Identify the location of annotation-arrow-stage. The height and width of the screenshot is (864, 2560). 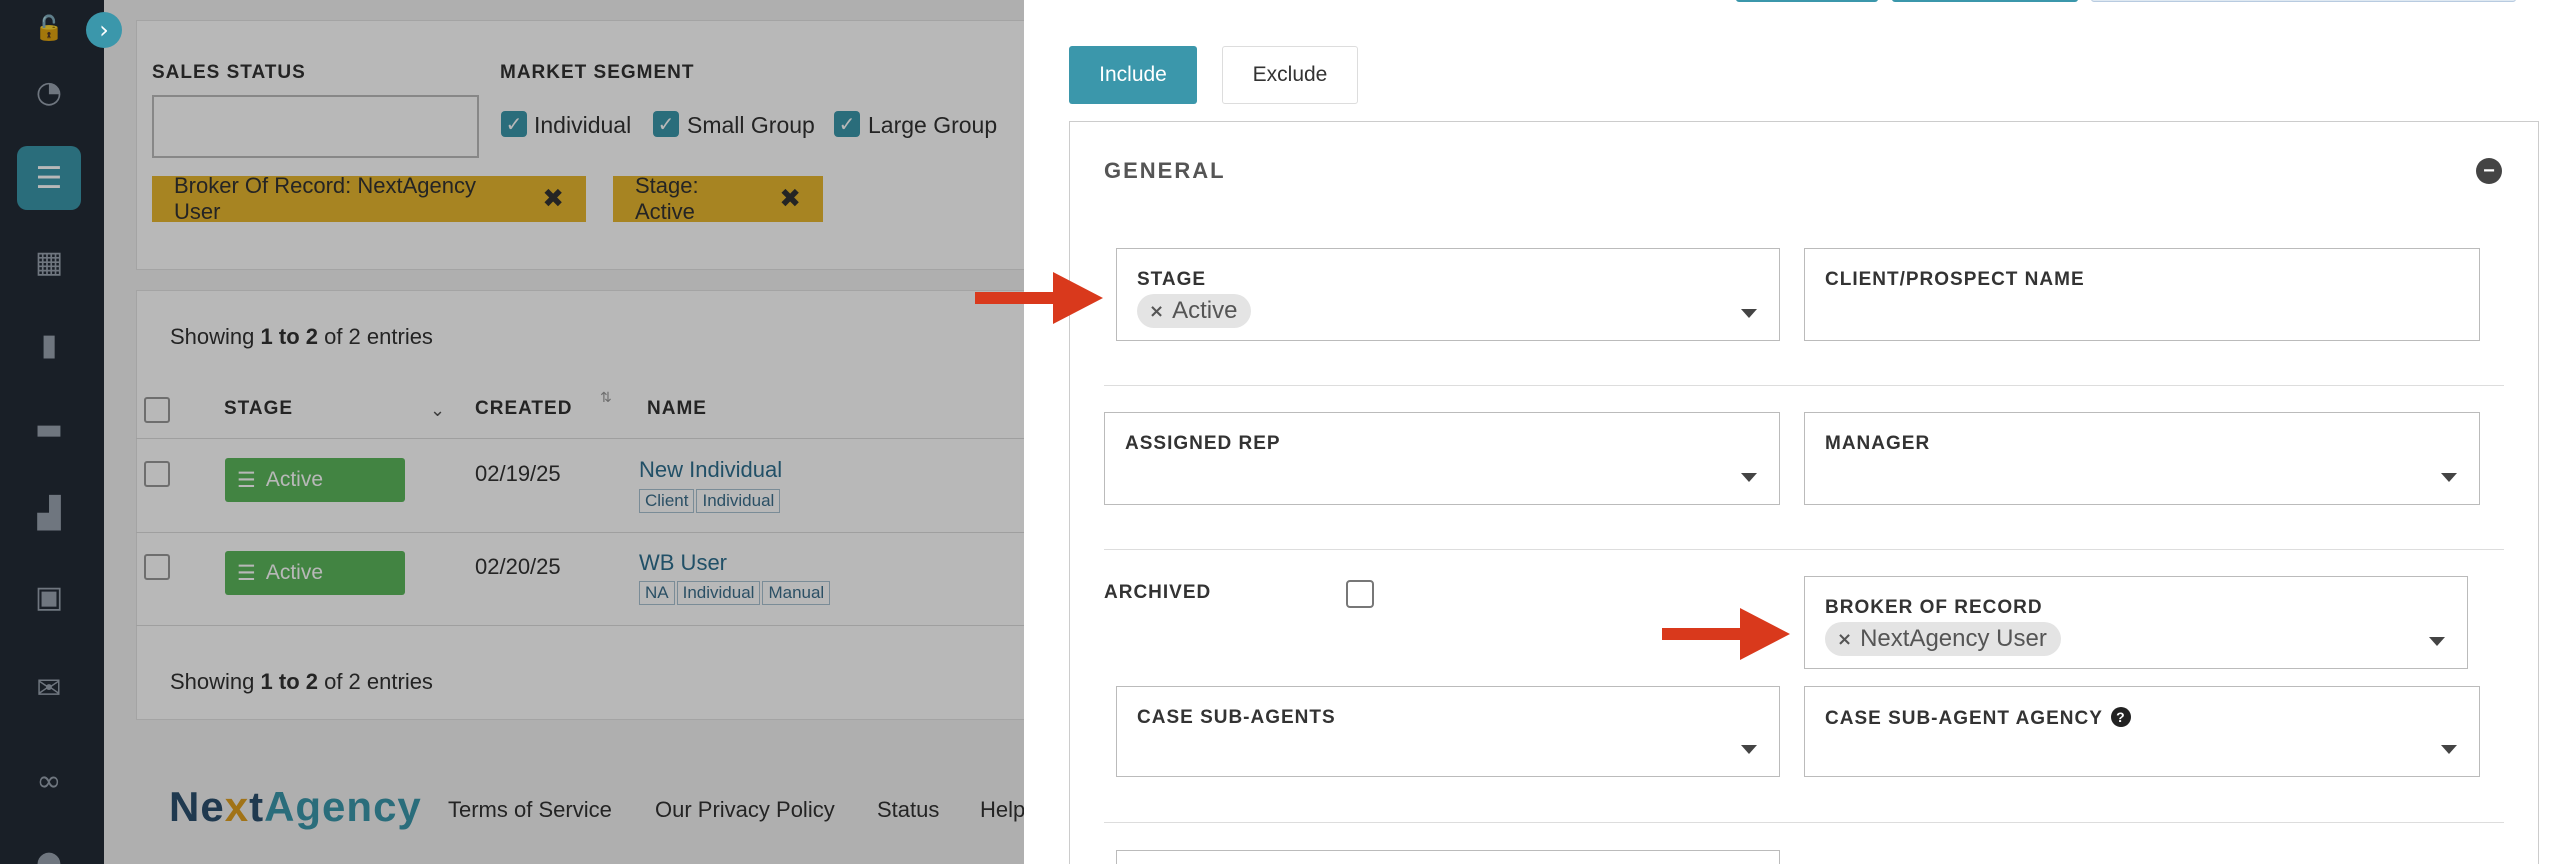
(1039, 298).